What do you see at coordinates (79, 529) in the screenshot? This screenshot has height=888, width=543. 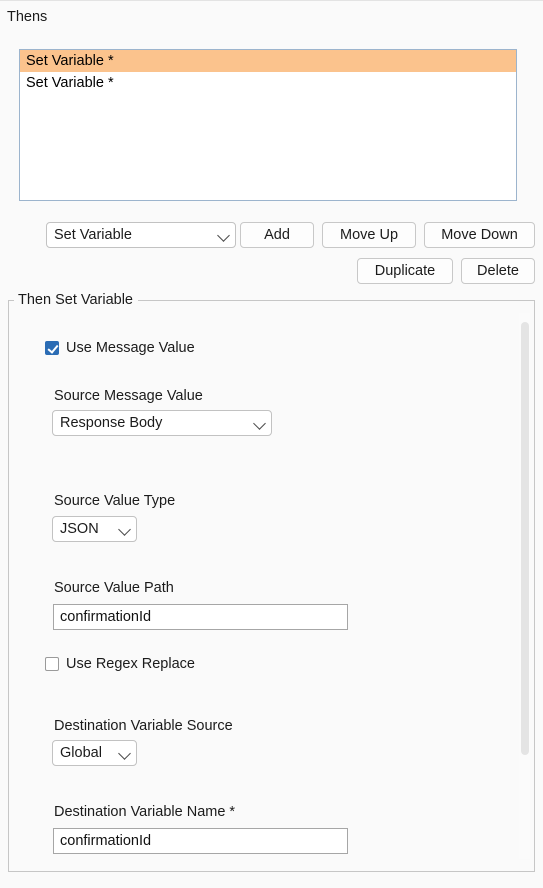 I see `source-value-type-select-value: JSON` at bounding box center [79, 529].